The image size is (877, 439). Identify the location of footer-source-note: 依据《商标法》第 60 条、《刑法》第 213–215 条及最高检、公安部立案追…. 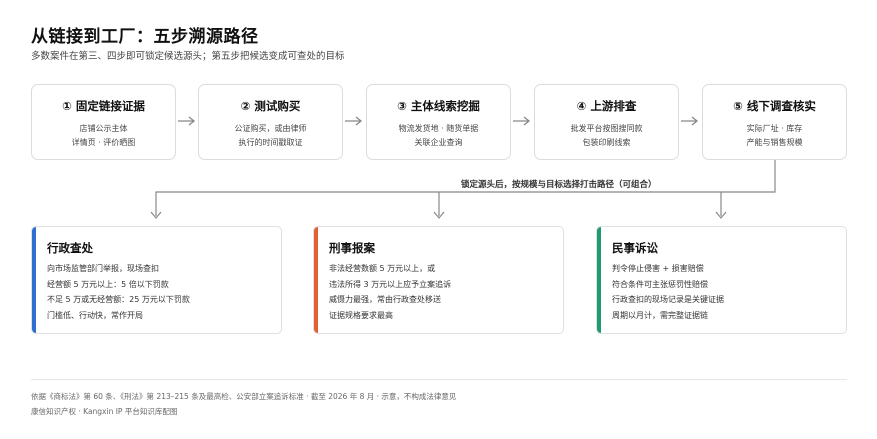
(244, 396).